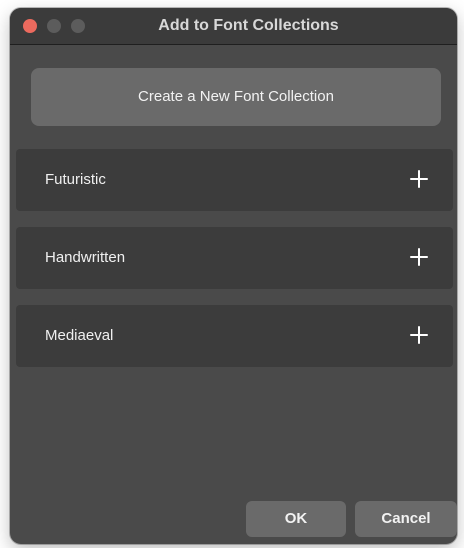  What do you see at coordinates (234, 180) in the screenshot?
I see `collection-row-futuristic: Futuristic` at bounding box center [234, 180].